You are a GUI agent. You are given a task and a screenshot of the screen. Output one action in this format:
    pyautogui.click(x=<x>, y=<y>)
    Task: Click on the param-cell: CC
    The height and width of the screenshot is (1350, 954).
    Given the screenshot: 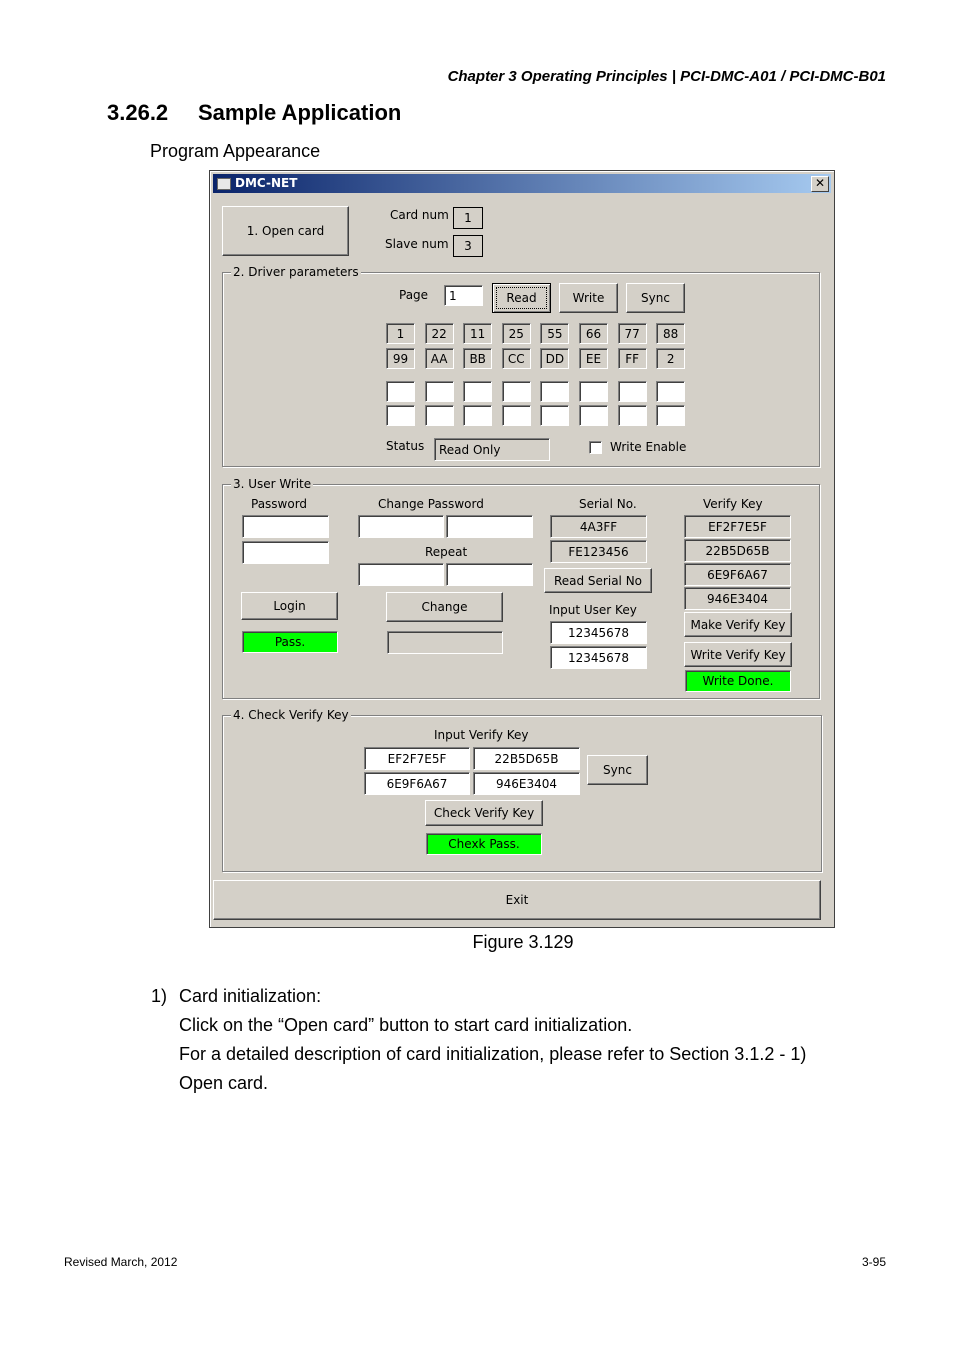 What is the action you would take?
    pyautogui.click(x=516, y=358)
    